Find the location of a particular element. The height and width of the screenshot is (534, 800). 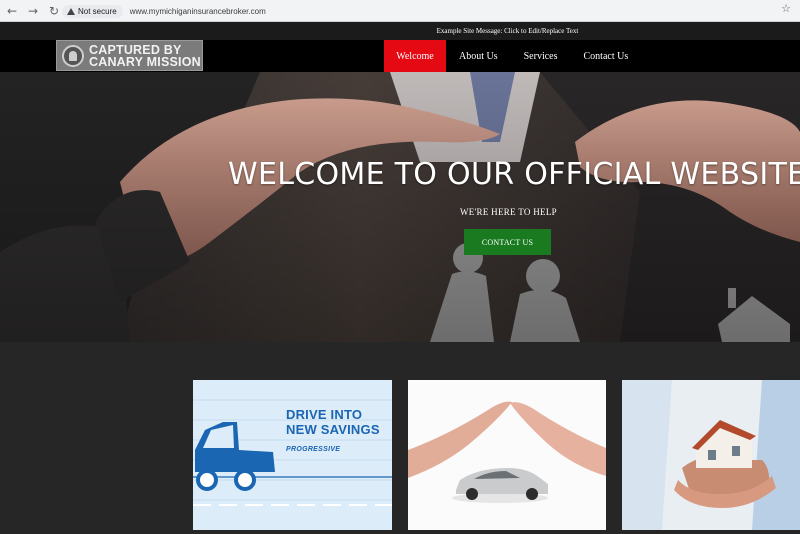

url-text: www.mymichiganinsurancebroker.com is located at coordinates (198, 11).